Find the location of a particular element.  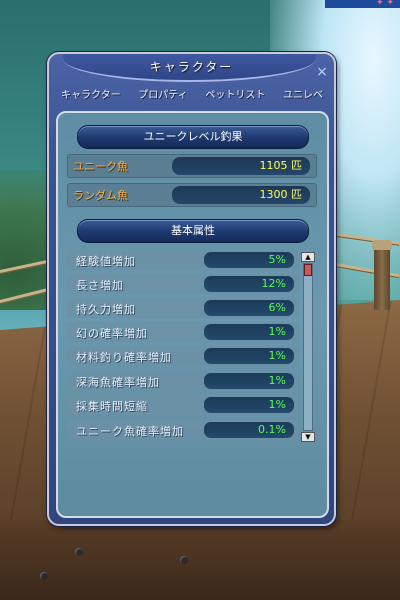

scroll-up-icon: ▲ is located at coordinates (308, 257).